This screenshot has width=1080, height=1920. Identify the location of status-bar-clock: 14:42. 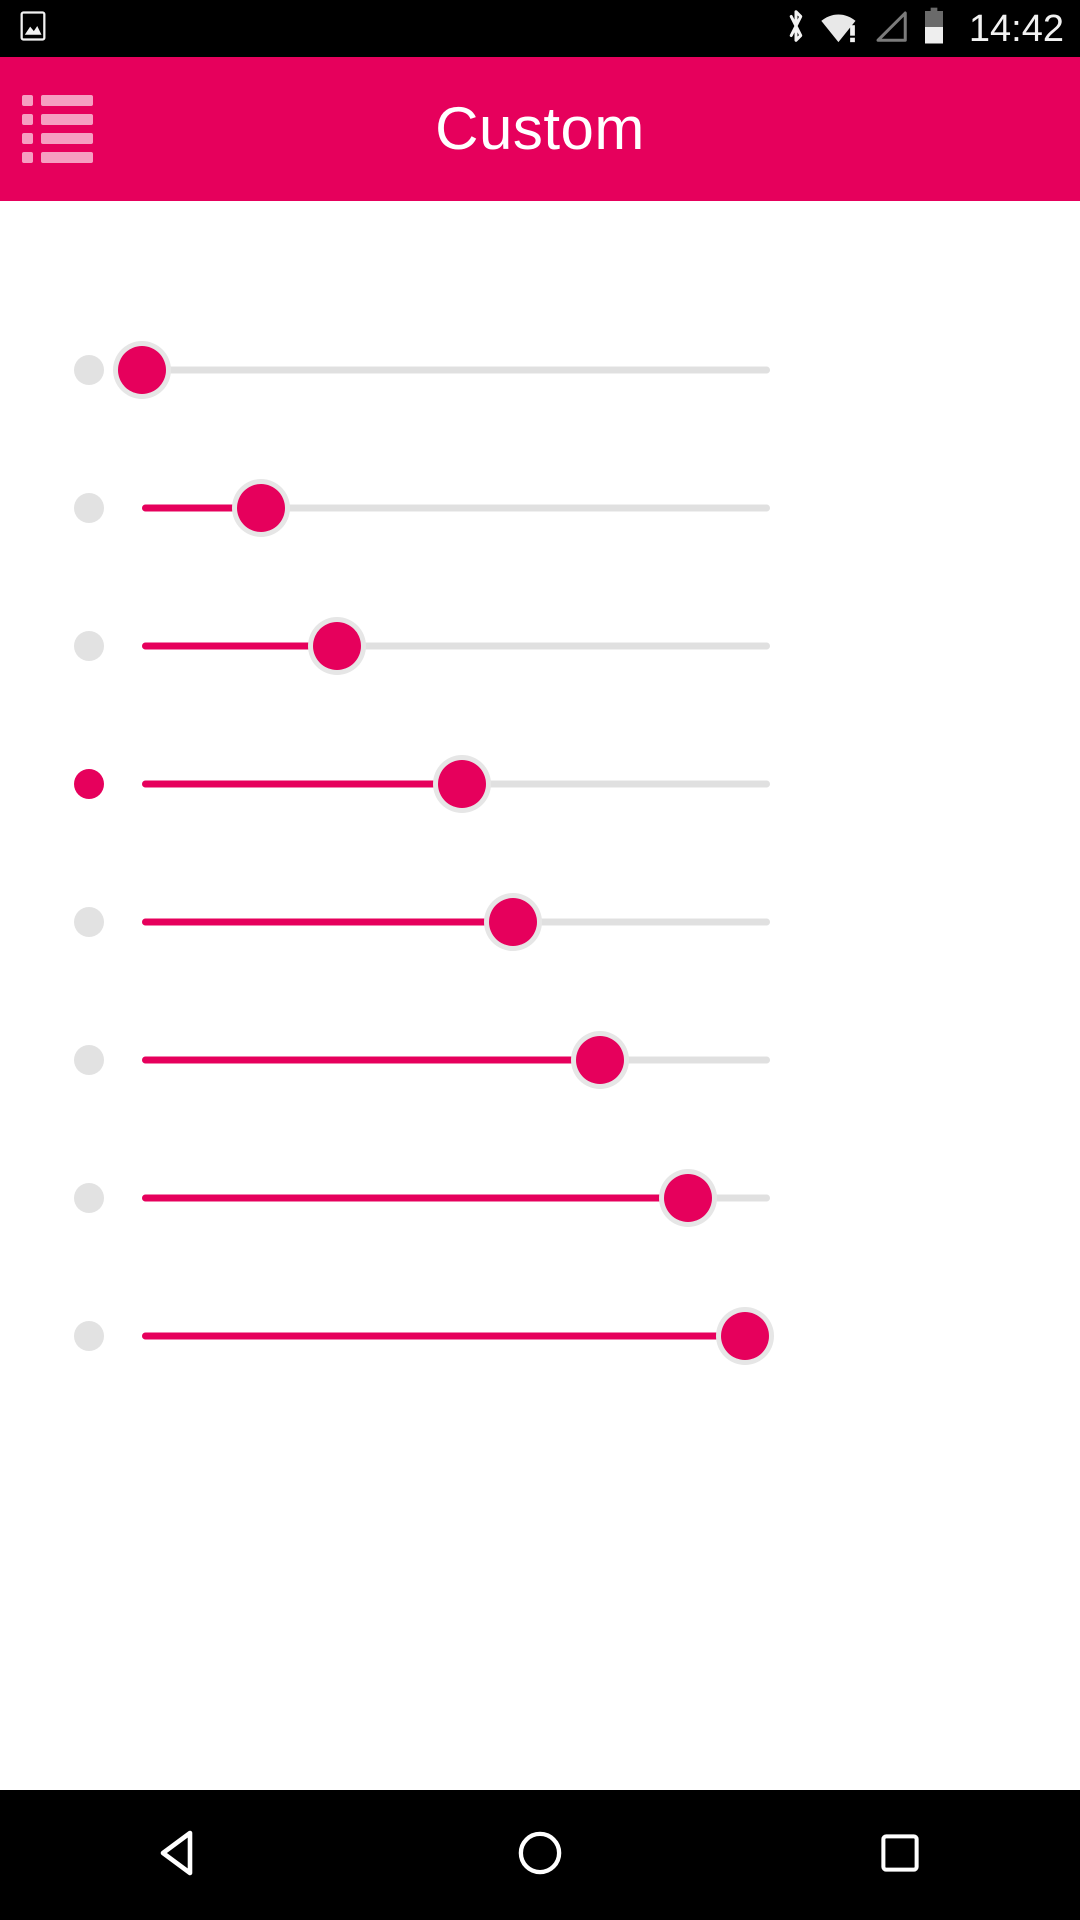
(1016, 28).